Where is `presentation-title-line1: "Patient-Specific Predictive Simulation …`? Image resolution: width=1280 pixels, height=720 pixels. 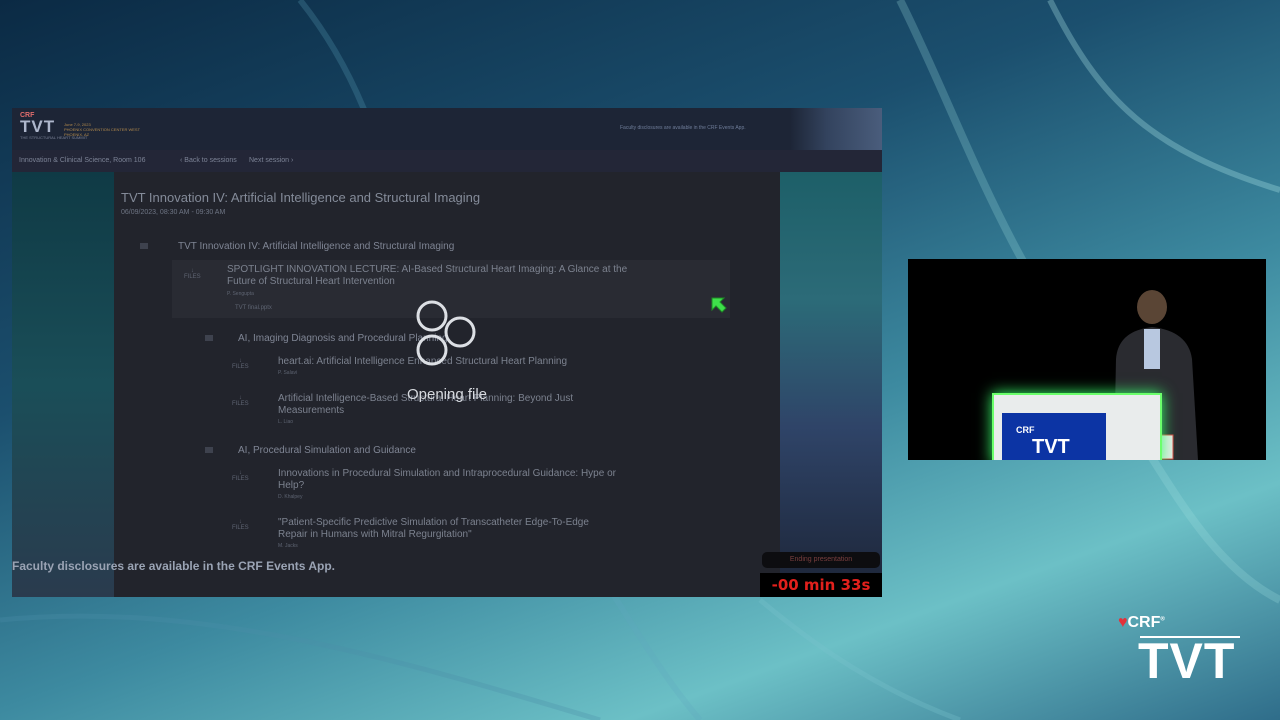 presentation-title-line1: "Patient-Specific Predictive Simulation … is located at coordinates (433, 522).